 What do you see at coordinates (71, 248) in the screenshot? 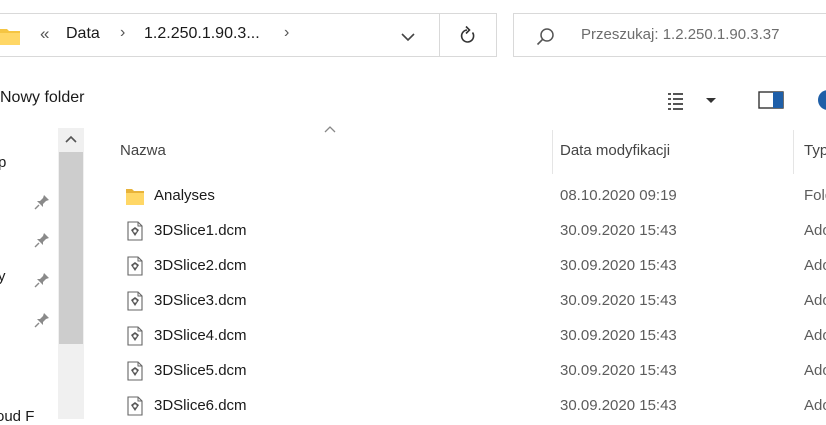
I see `scrollbar-thumb` at bounding box center [71, 248].